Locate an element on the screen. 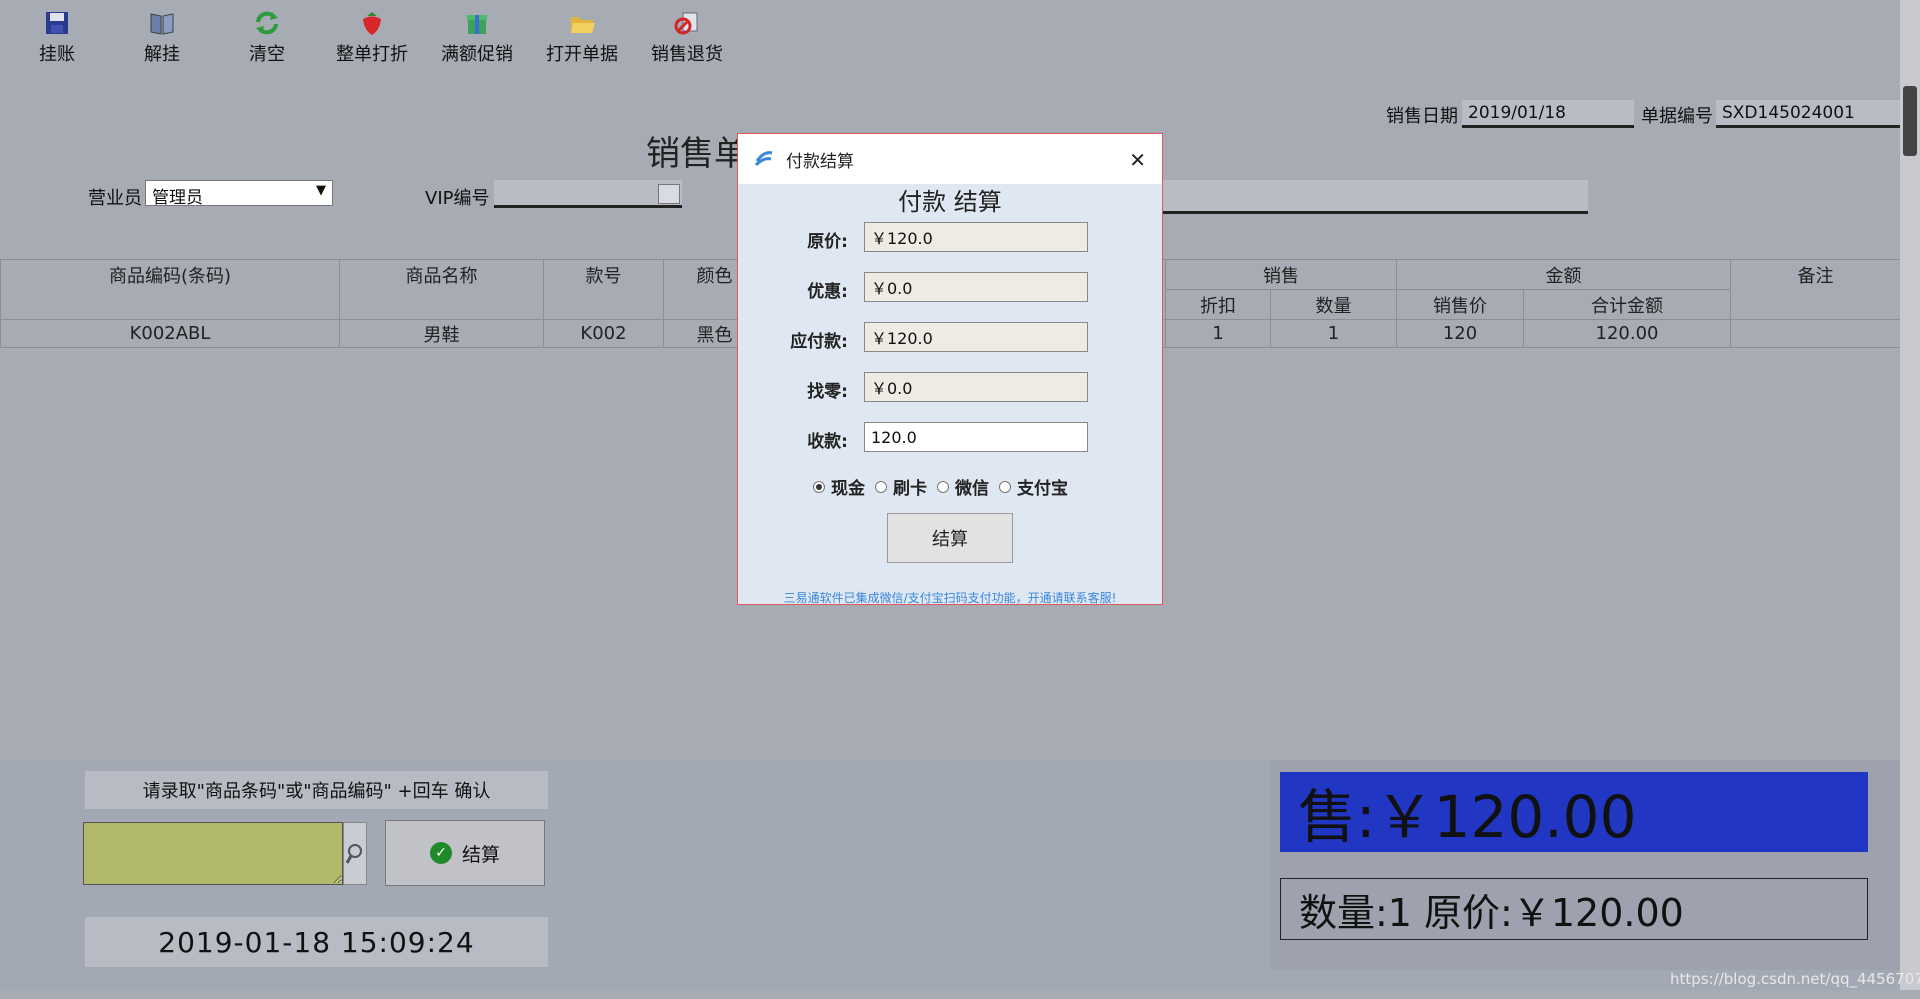 The image size is (1920, 999). dialog-heading: 付款 结算 is located at coordinates (950, 202).